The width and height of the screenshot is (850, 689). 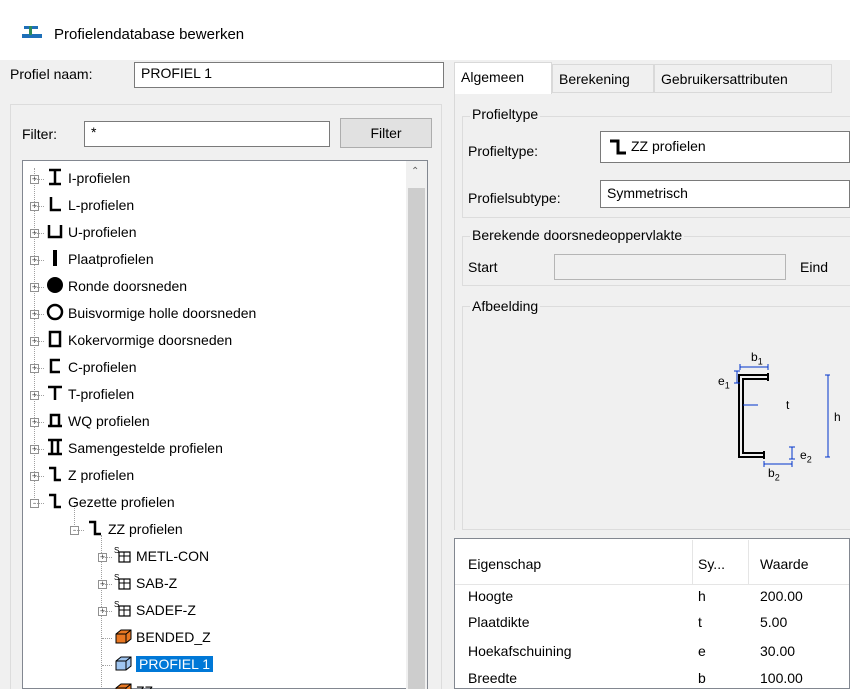 I want to click on tree-item-i-profielen: I-profielen, so click(x=88, y=181).